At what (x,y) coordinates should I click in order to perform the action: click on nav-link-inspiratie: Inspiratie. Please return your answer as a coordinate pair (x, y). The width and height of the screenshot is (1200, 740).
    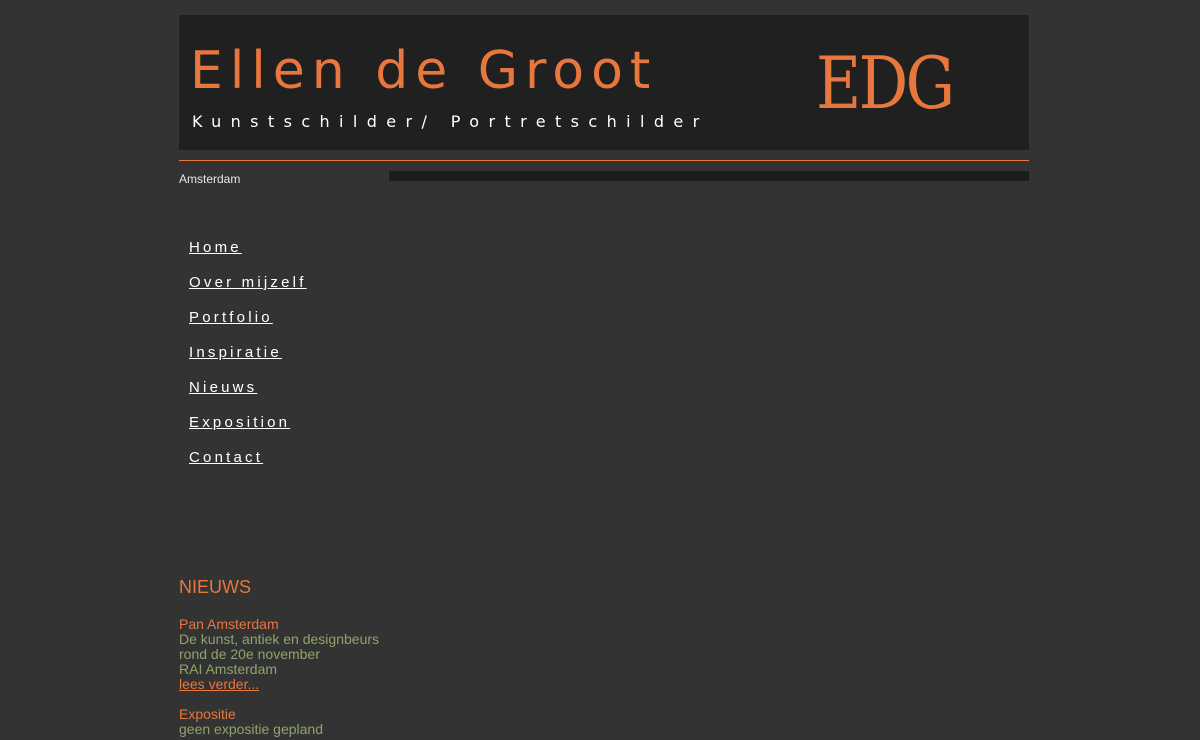
    Looking at the image, I should click on (235, 353).